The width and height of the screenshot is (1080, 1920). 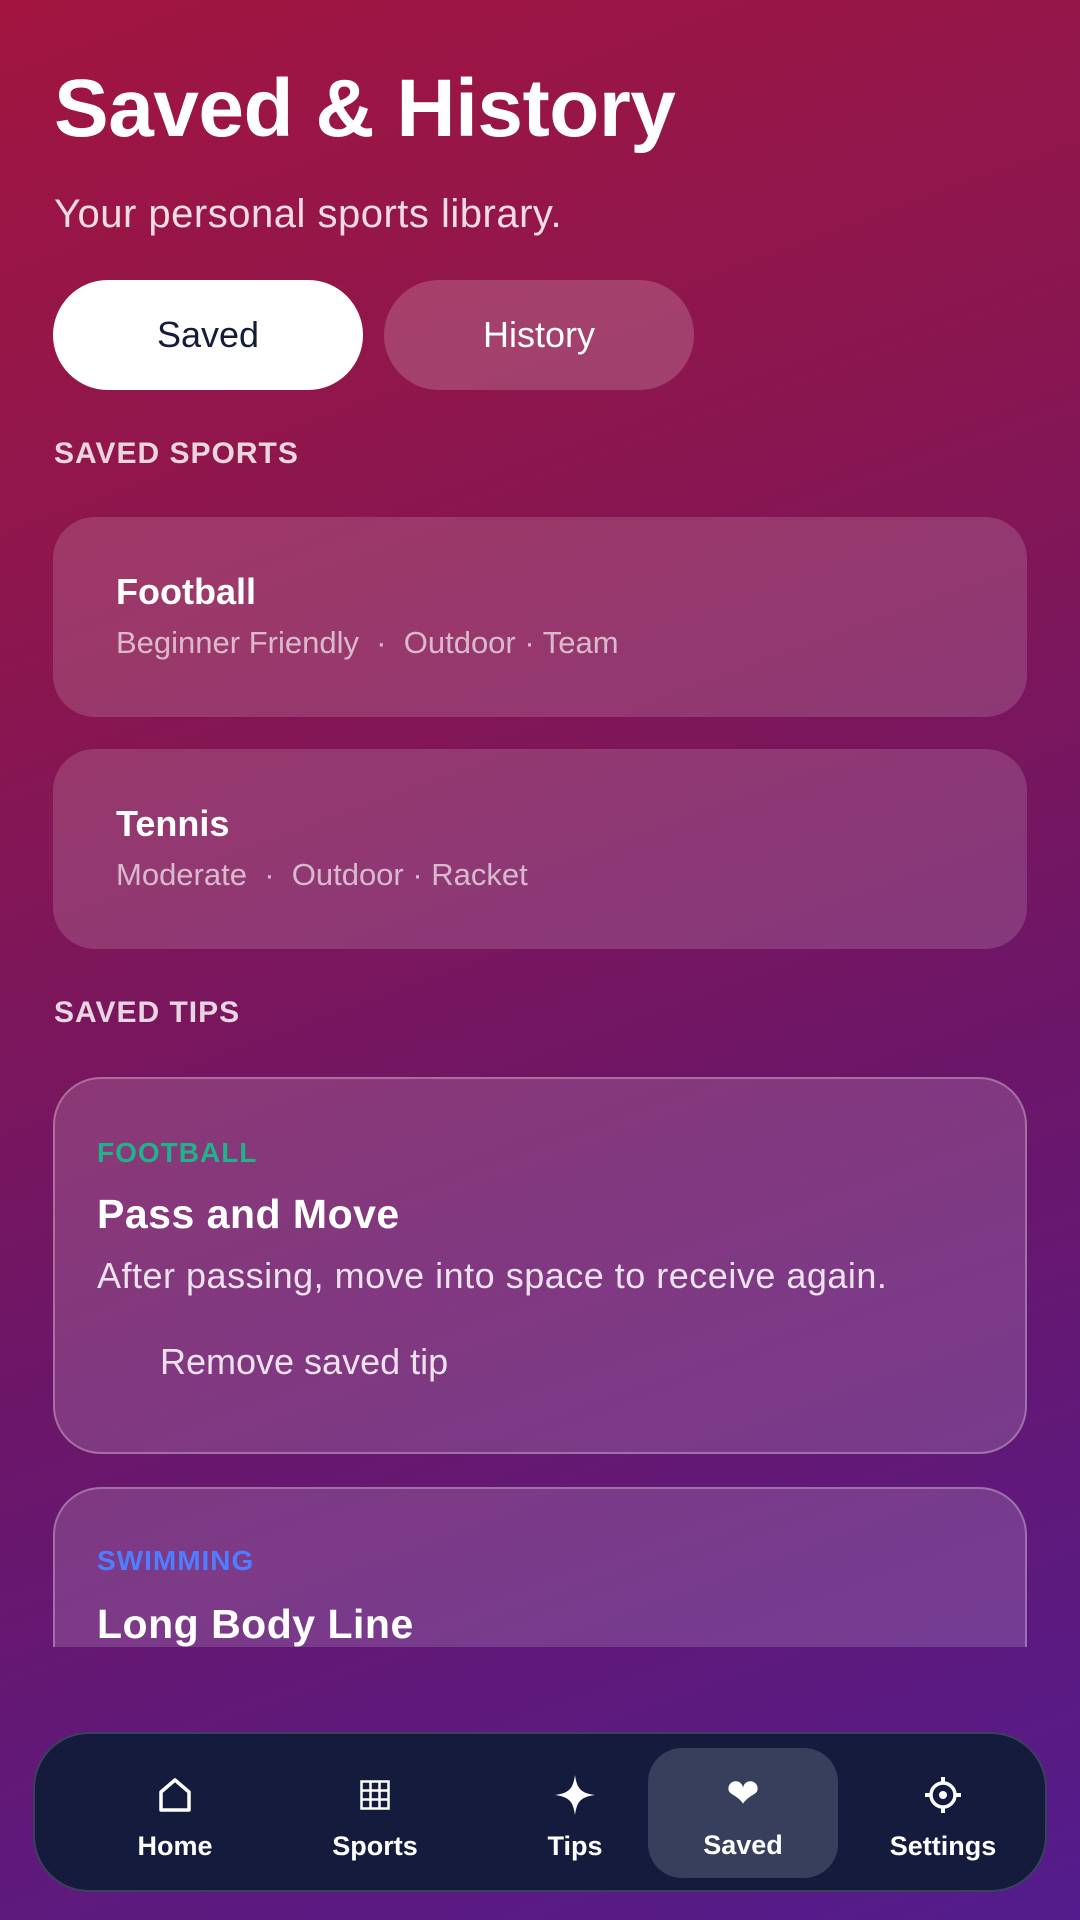 I want to click on nav-item-settings: Settings, so click(x=943, y=1814).